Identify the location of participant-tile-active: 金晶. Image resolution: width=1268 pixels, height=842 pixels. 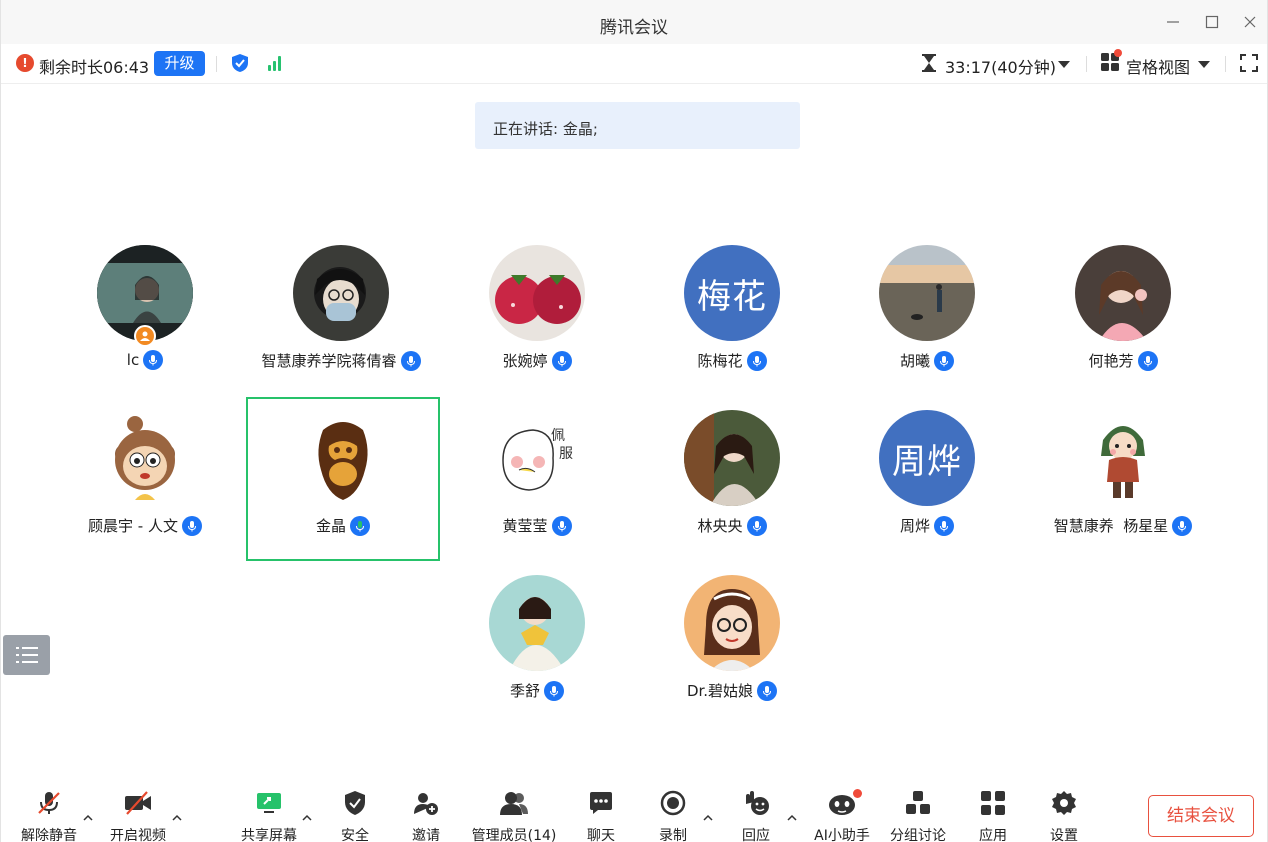
(343, 479).